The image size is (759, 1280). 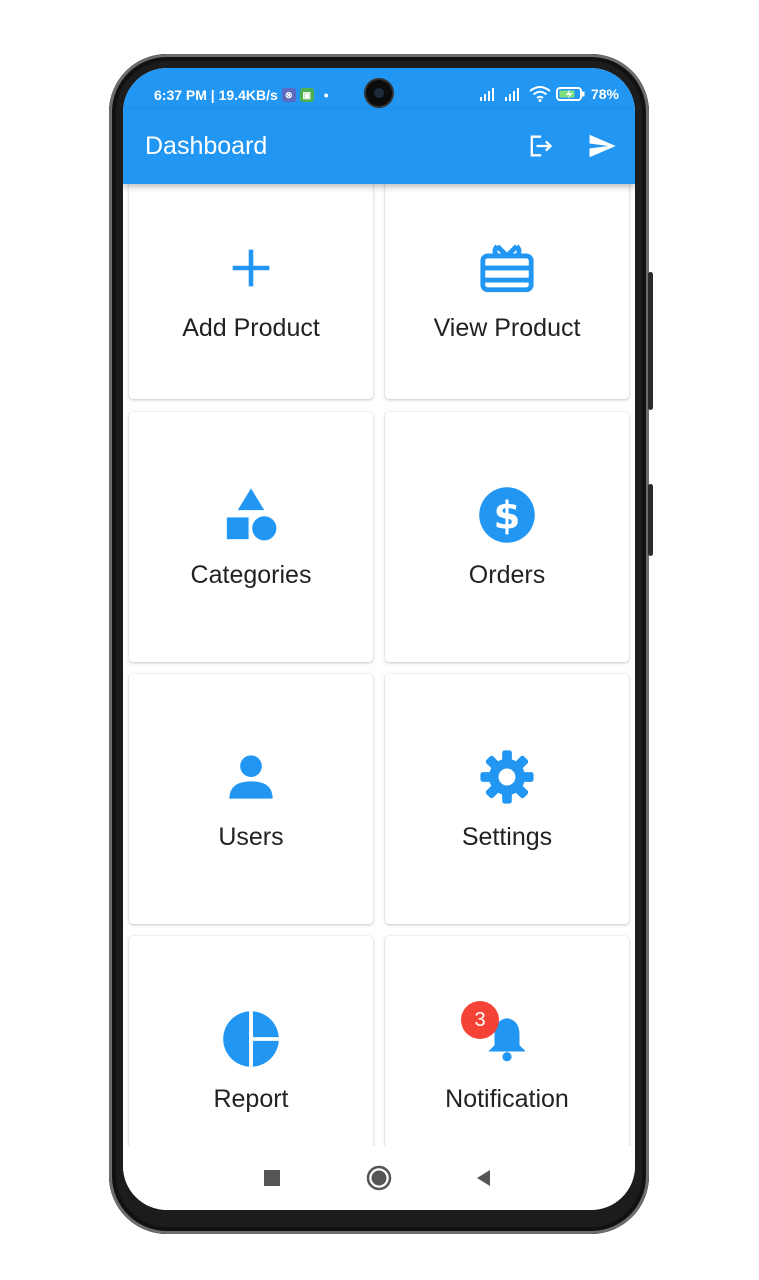 I want to click on card-label: Notification, so click(x=507, y=1098).